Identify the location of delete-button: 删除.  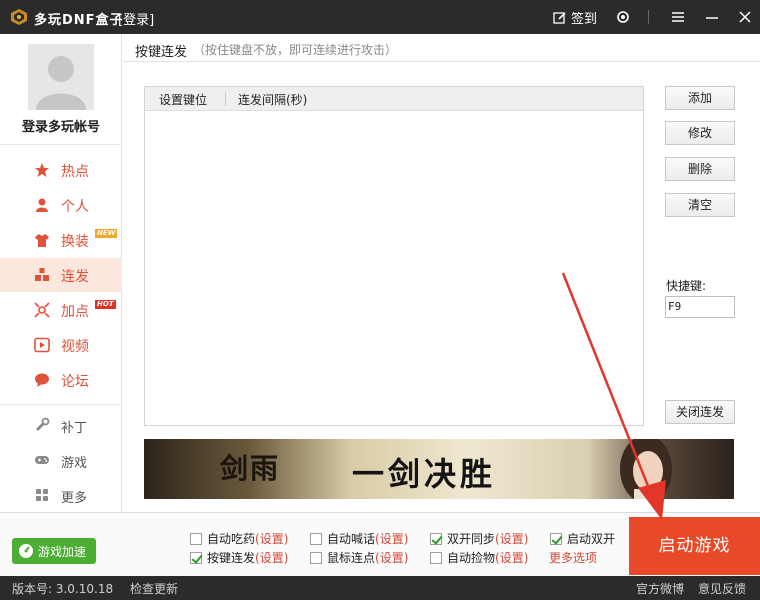
(700, 169).